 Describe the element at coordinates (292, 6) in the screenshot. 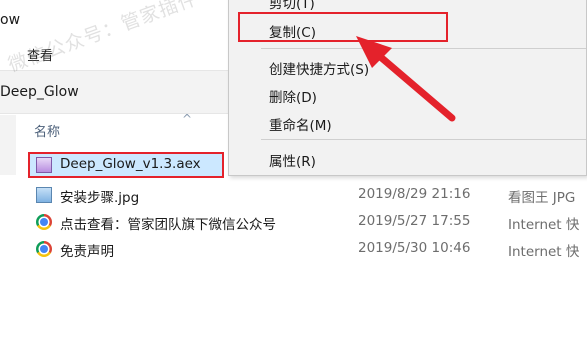

I see `menu-item-cut: 剪切(T)` at that location.